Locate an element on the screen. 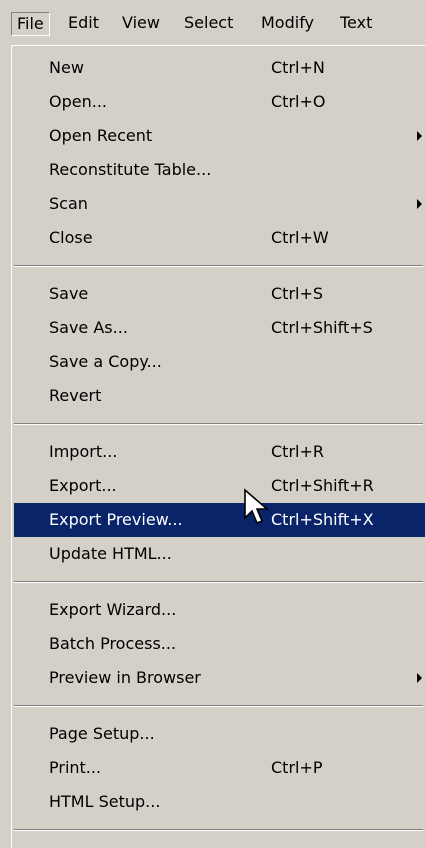 The width and height of the screenshot is (425, 848). menu-item-shortcut: Ctrl+S is located at coordinates (297, 293).